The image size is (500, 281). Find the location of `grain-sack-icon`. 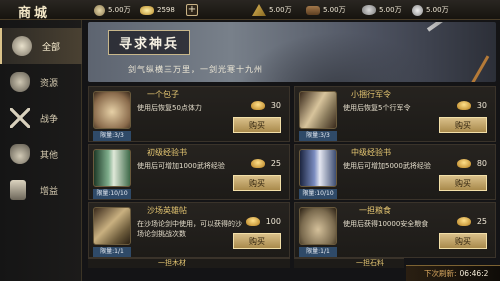

grain-sack-icon is located at coordinates (318, 226).